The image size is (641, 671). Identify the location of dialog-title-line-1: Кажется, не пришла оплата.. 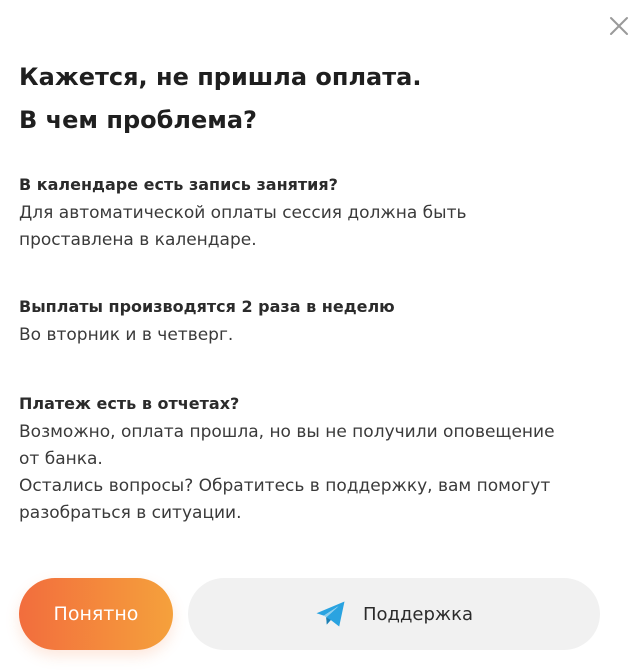
(220, 77).